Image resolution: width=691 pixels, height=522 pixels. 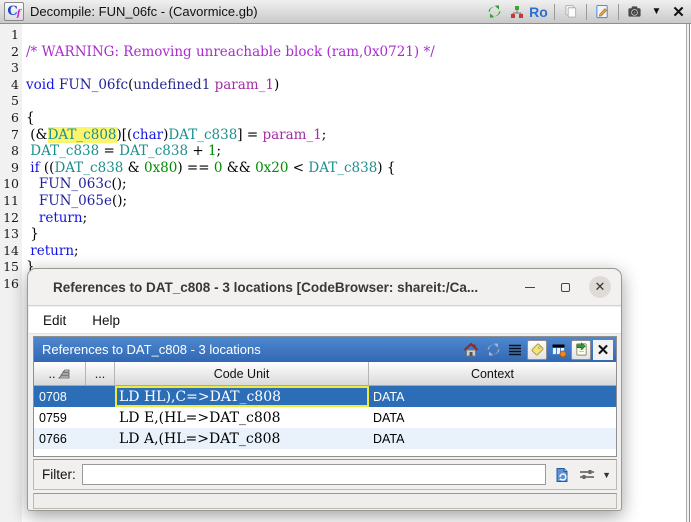 I want to click on dialog-status-bar, so click(x=325, y=501).